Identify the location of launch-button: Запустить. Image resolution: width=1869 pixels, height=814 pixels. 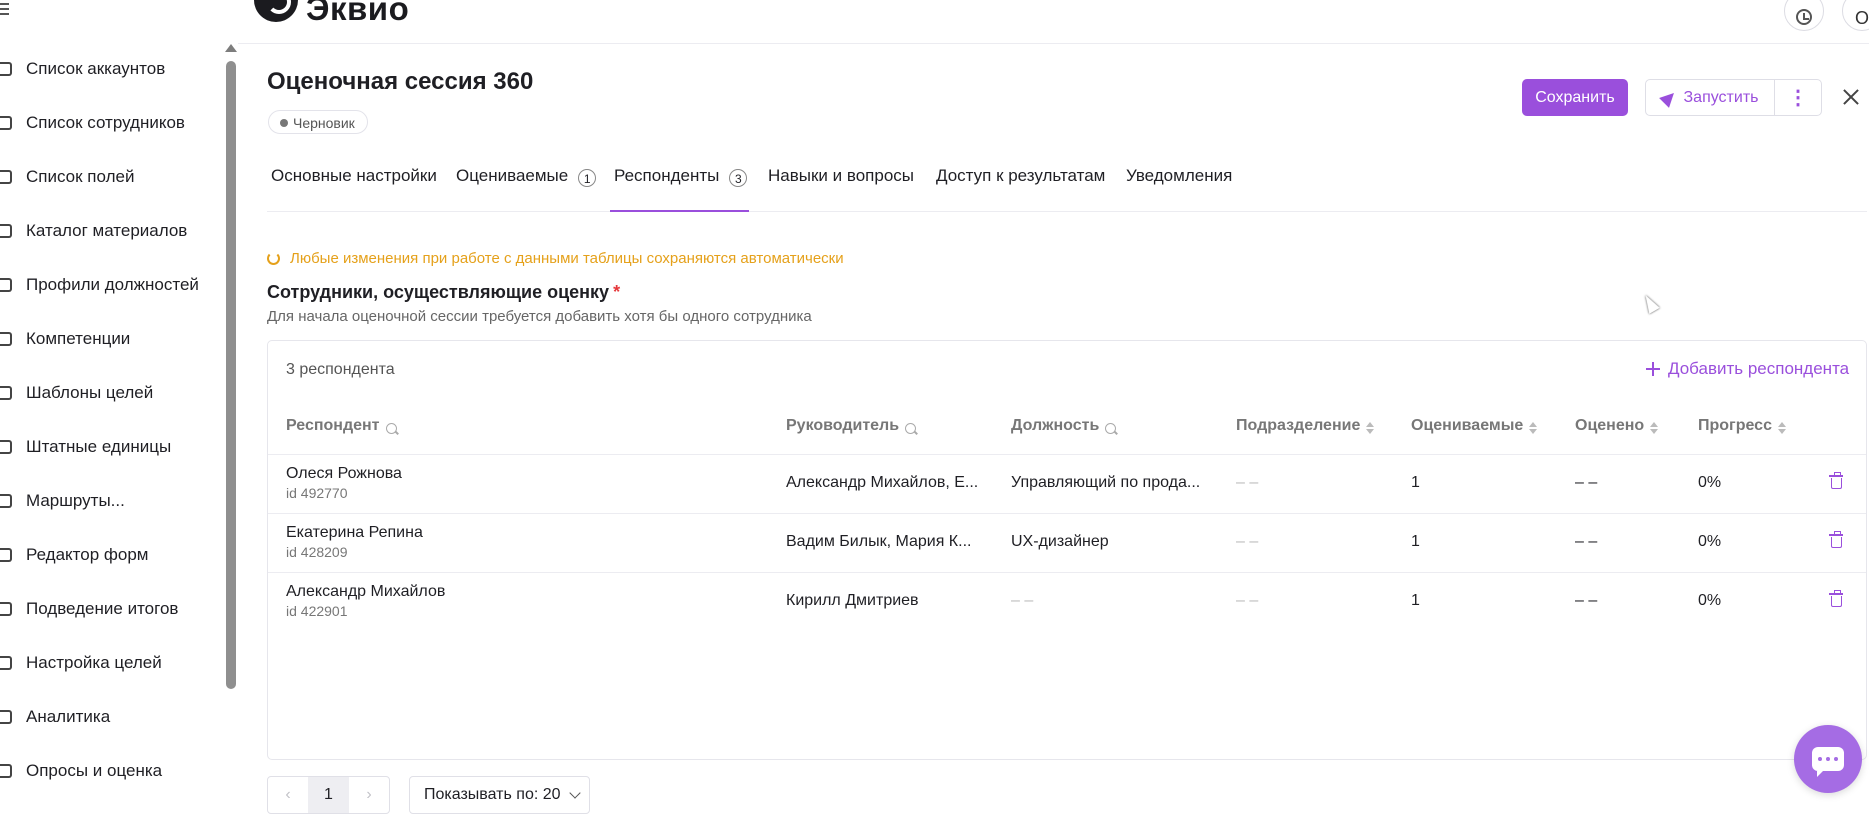
(1710, 97).